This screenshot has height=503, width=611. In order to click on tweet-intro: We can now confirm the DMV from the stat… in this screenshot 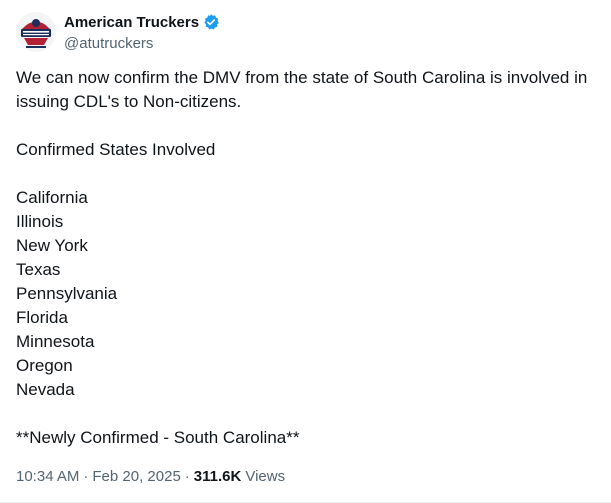, I will do `click(302, 89)`.